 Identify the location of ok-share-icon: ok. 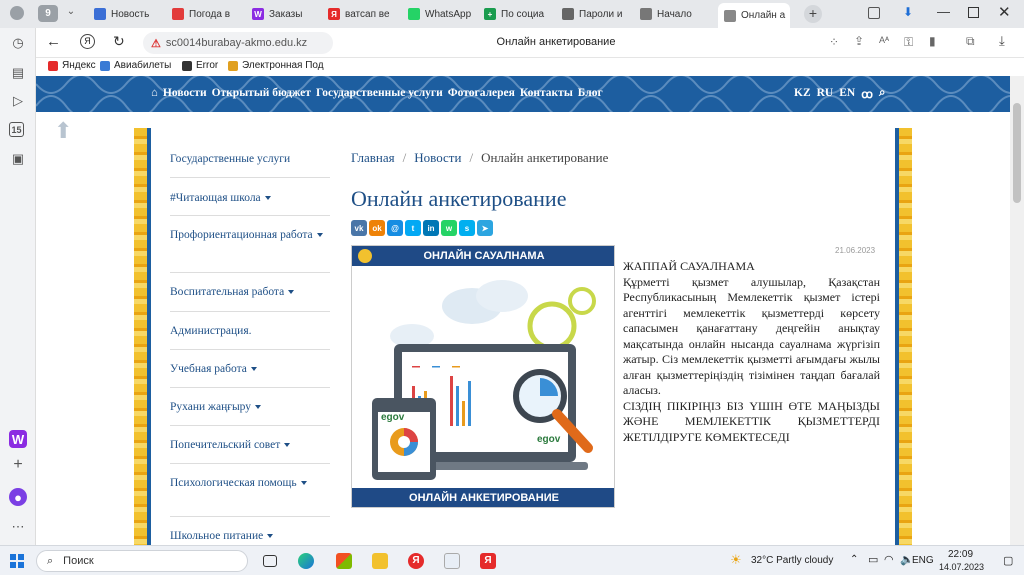
(377, 228).